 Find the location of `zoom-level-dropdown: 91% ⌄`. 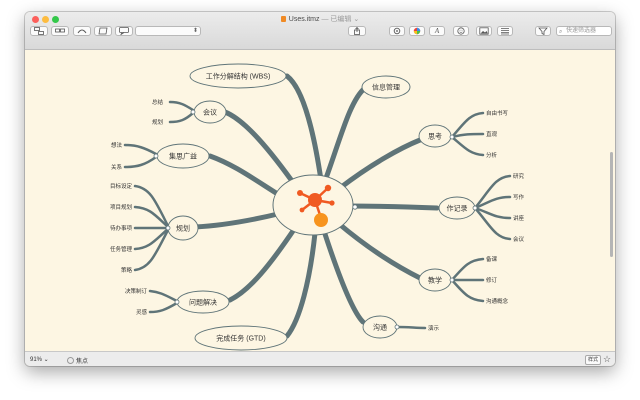

zoom-level-dropdown: 91% ⌄ is located at coordinates (39, 359).